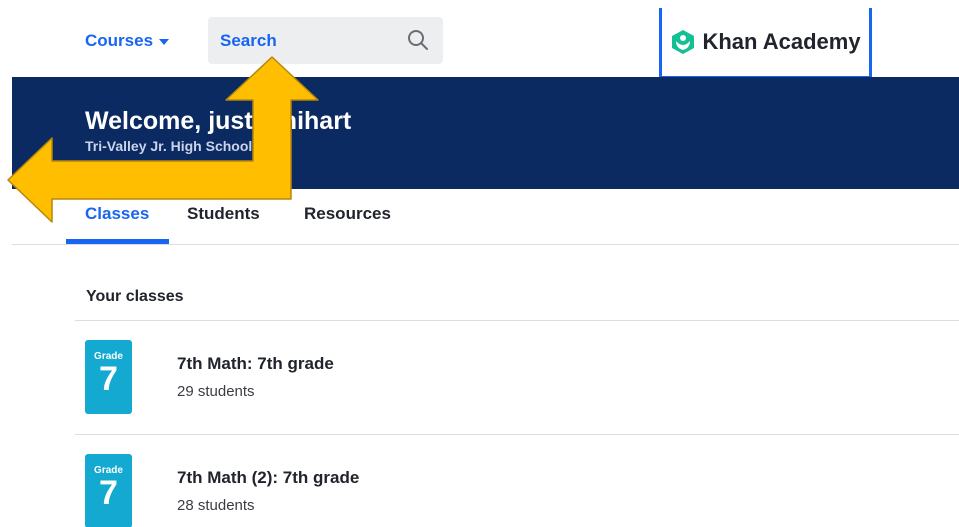  Describe the element at coordinates (182, 146) in the screenshot. I see `school-name: Tri-Valley Jr. High School 103` at that location.